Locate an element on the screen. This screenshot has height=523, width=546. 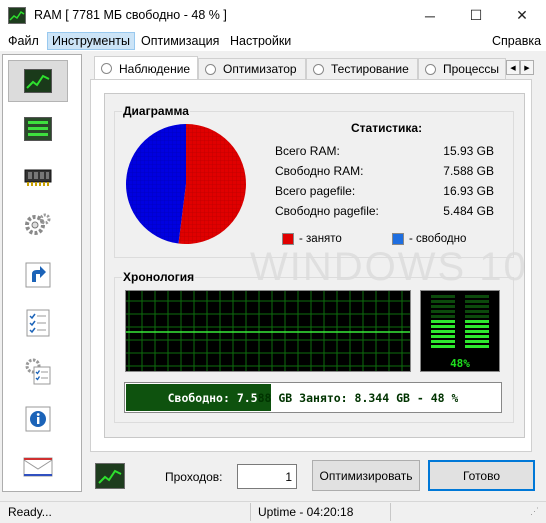
sidebar-shortcut-button is located at coordinates (38, 275).